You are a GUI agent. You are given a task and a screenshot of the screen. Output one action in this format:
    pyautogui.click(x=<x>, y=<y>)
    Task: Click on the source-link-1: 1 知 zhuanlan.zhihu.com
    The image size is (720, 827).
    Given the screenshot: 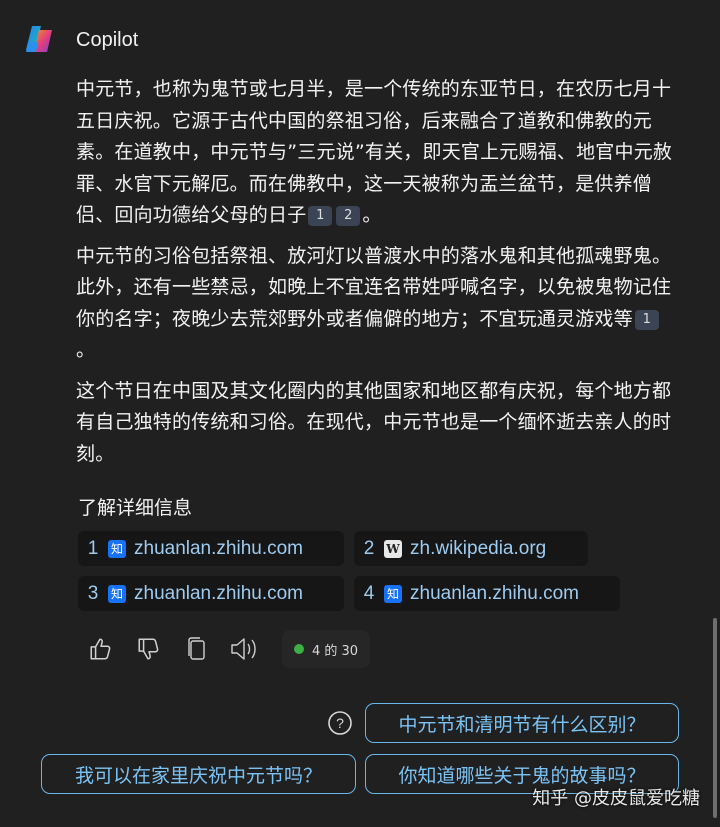 What is the action you would take?
    pyautogui.click(x=211, y=548)
    